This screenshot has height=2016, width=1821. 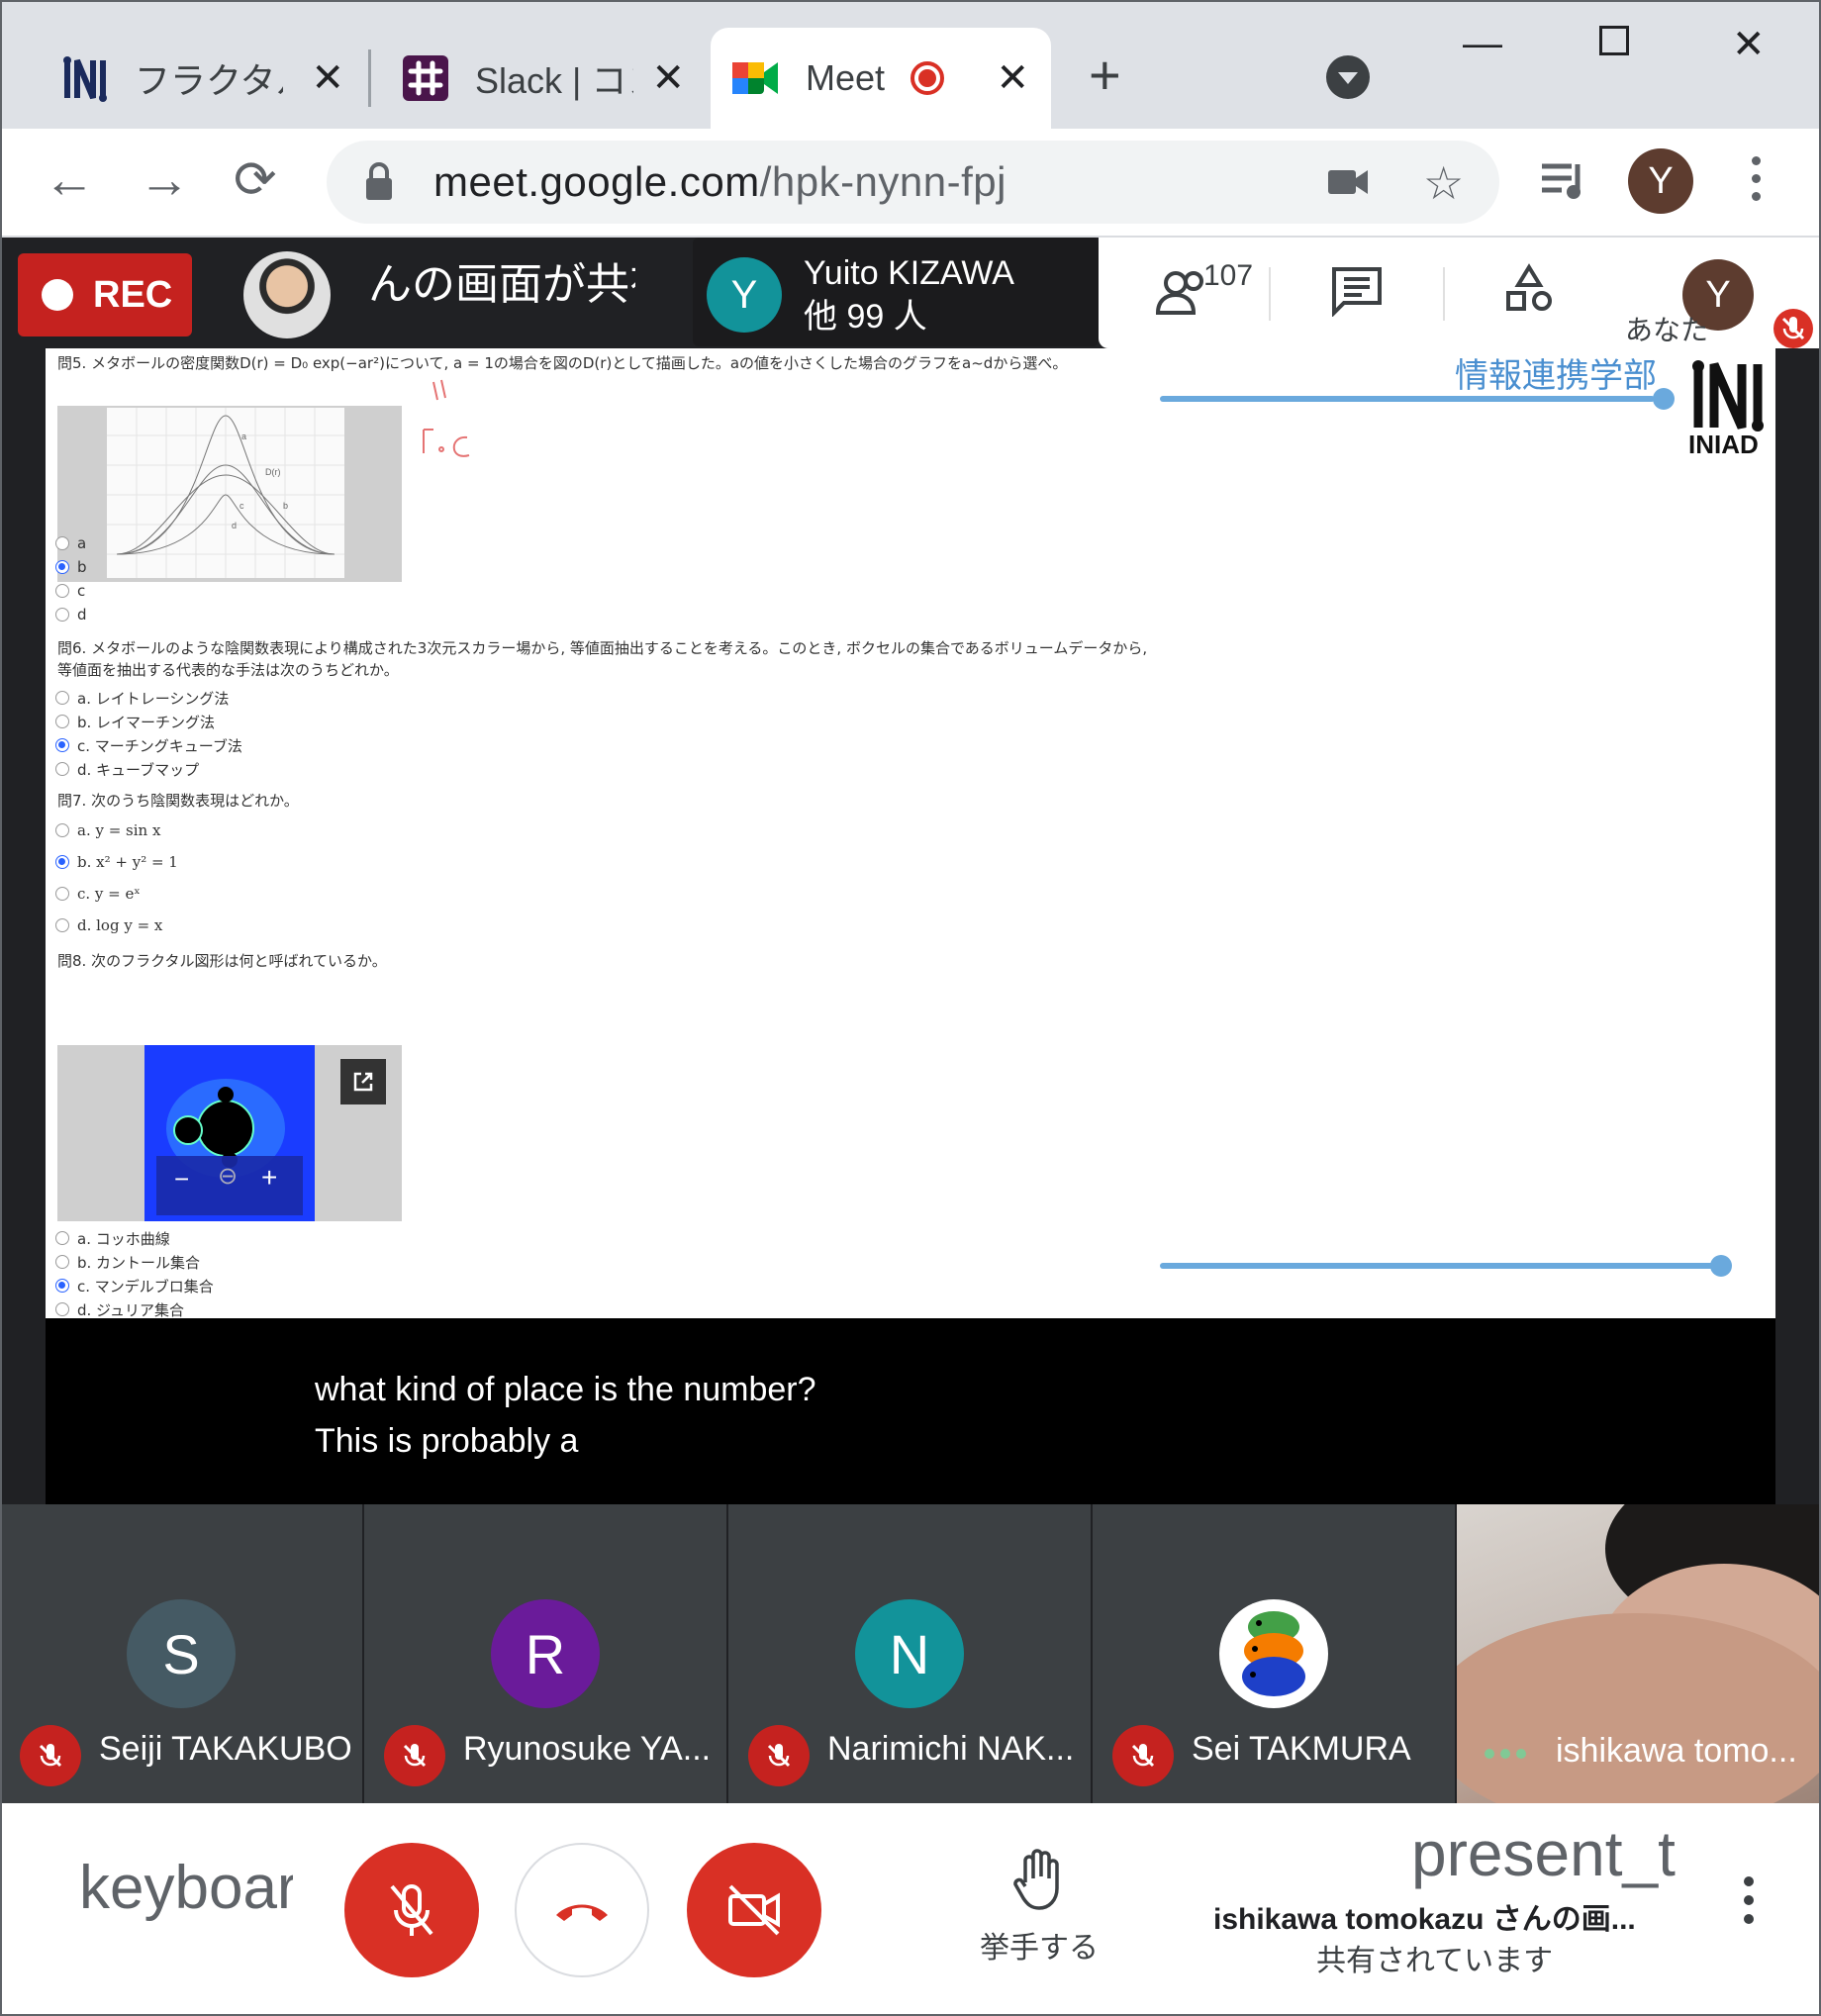 What do you see at coordinates (1564, 184) in the screenshot?
I see `media-control-icon` at bounding box center [1564, 184].